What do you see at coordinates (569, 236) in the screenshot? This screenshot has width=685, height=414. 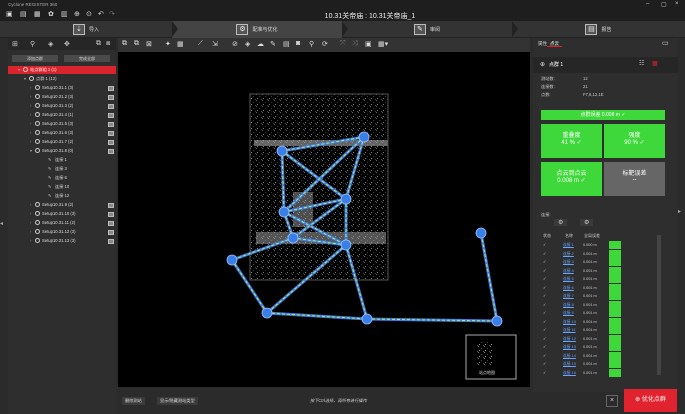 I see `col-name: 名称` at bounding box center [569, 236].